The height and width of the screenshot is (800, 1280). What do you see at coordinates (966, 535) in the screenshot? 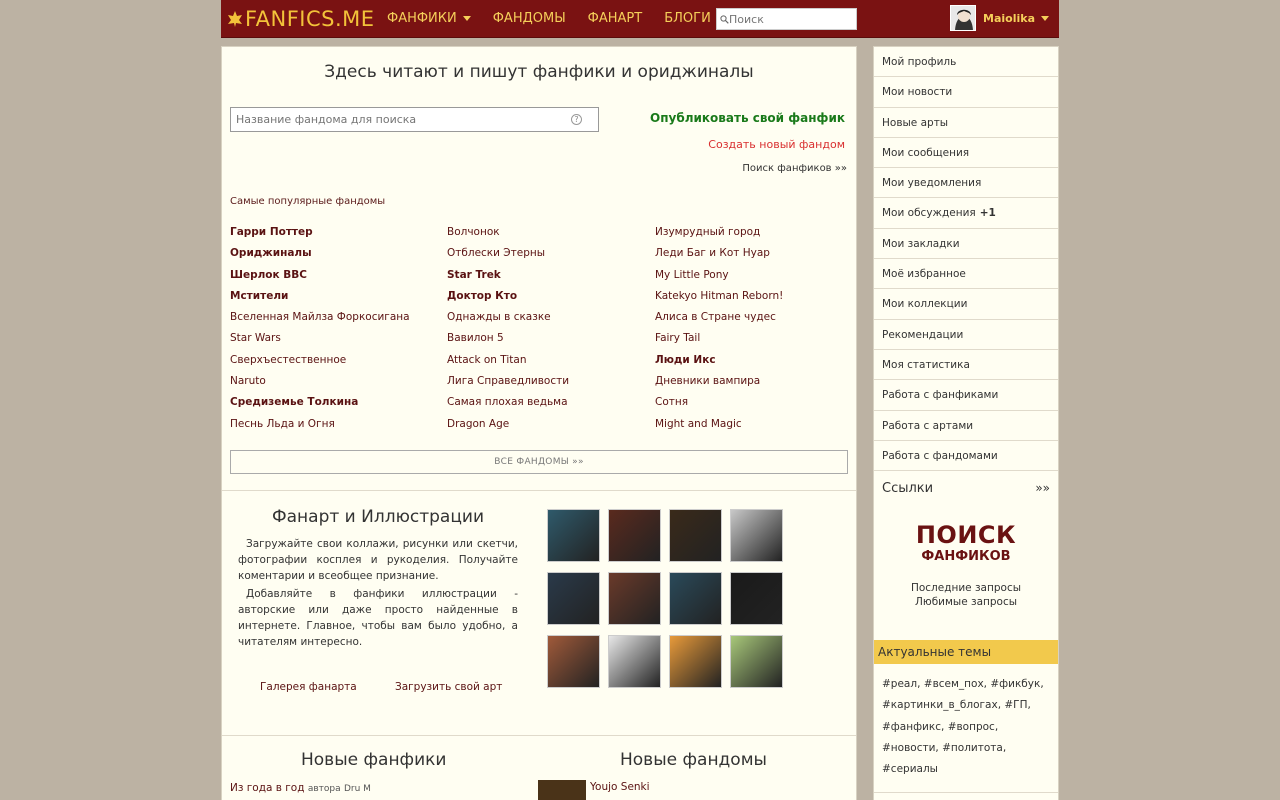
I see `fic-search-heading: ПОИСК` at bounding box center [966, 535].